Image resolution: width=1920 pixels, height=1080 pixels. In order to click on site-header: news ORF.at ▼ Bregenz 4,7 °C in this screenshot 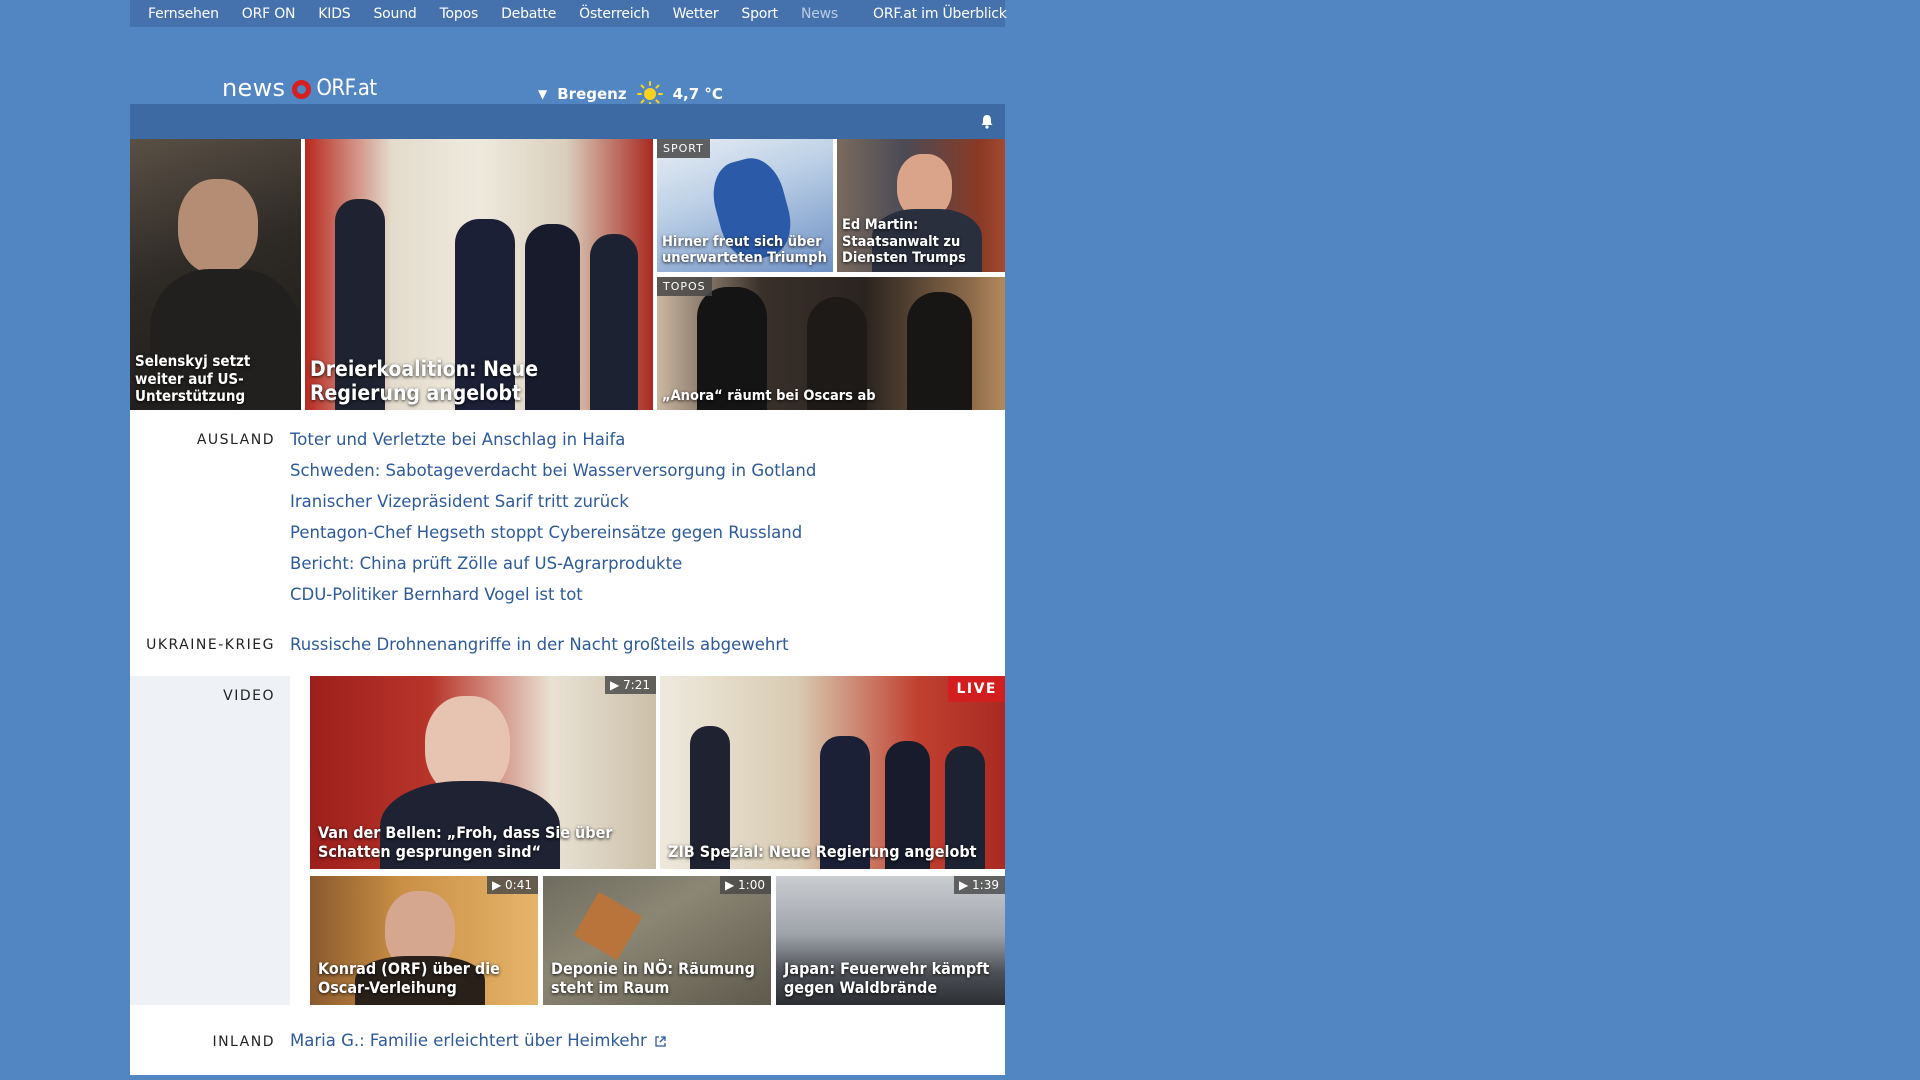, I will do `click(567, 67)`.